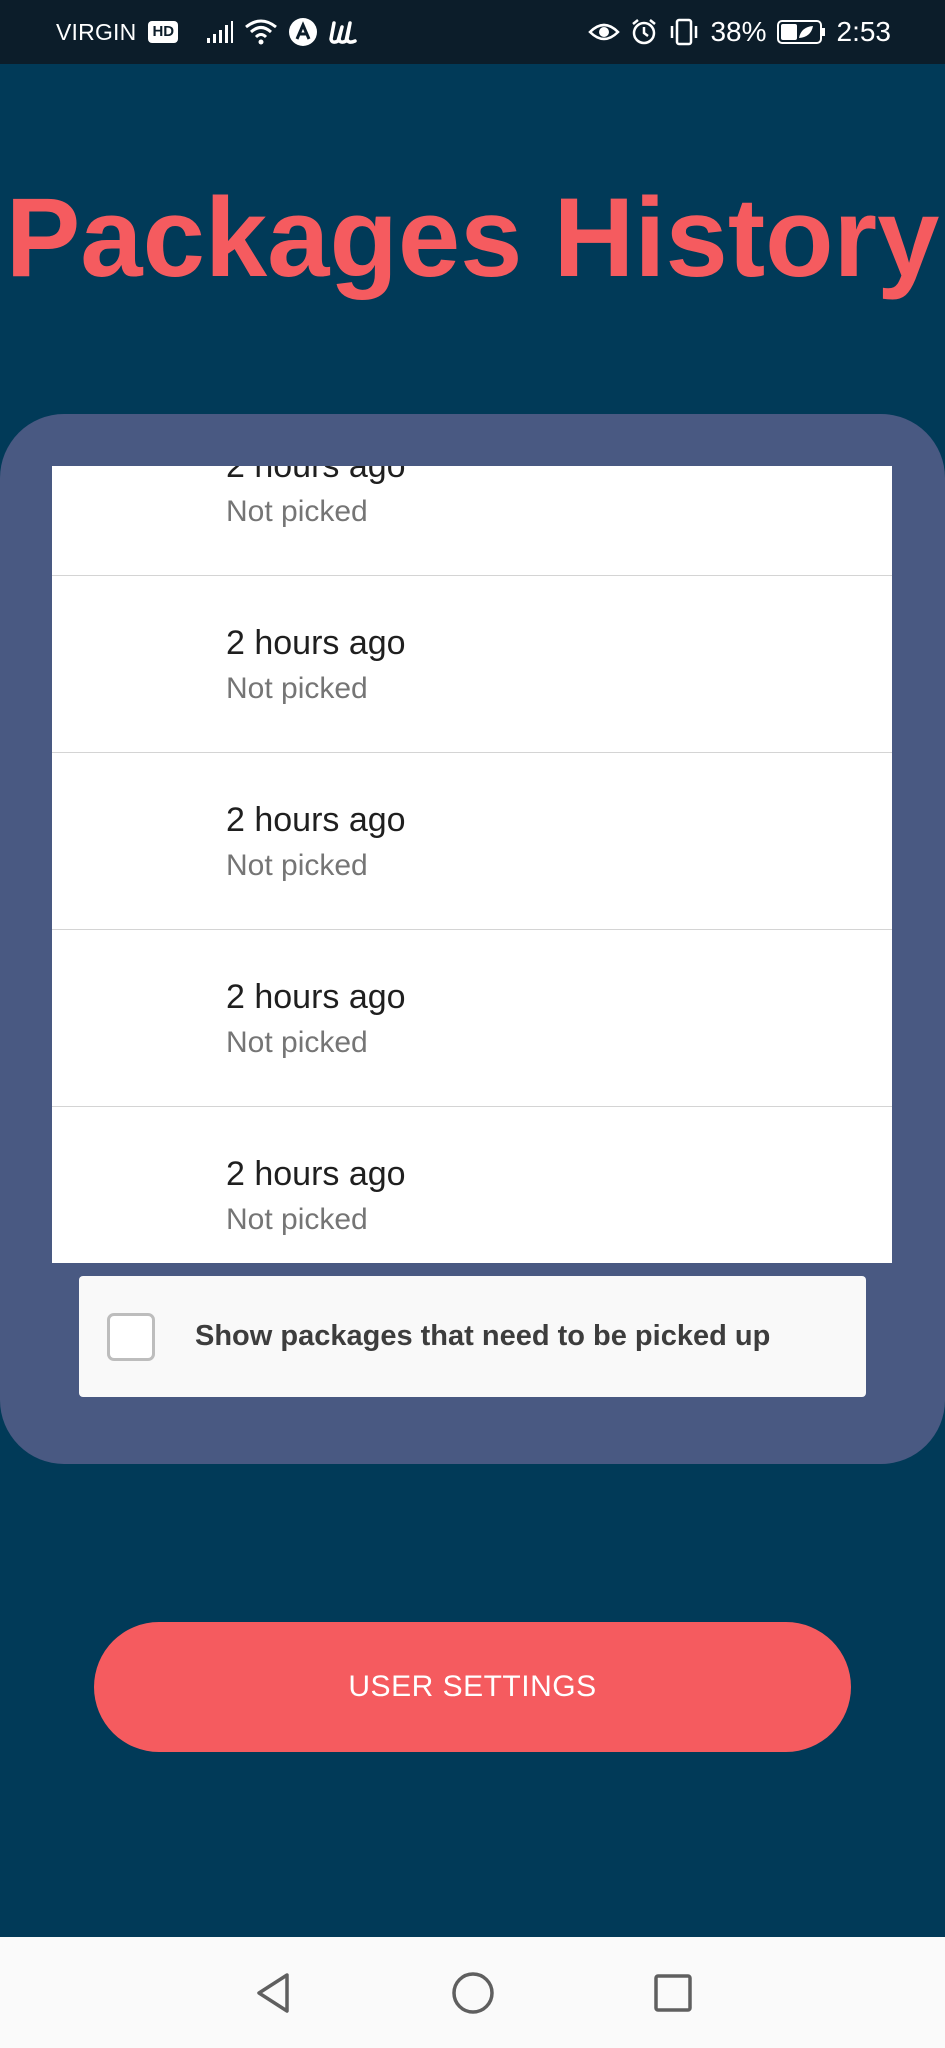 This screenshot has height=2048, width=945. What do you see at coordinates (96, 31) in the screenshot?
I see `carrier-name: VIRGIN` at bounding box center [96, 31].